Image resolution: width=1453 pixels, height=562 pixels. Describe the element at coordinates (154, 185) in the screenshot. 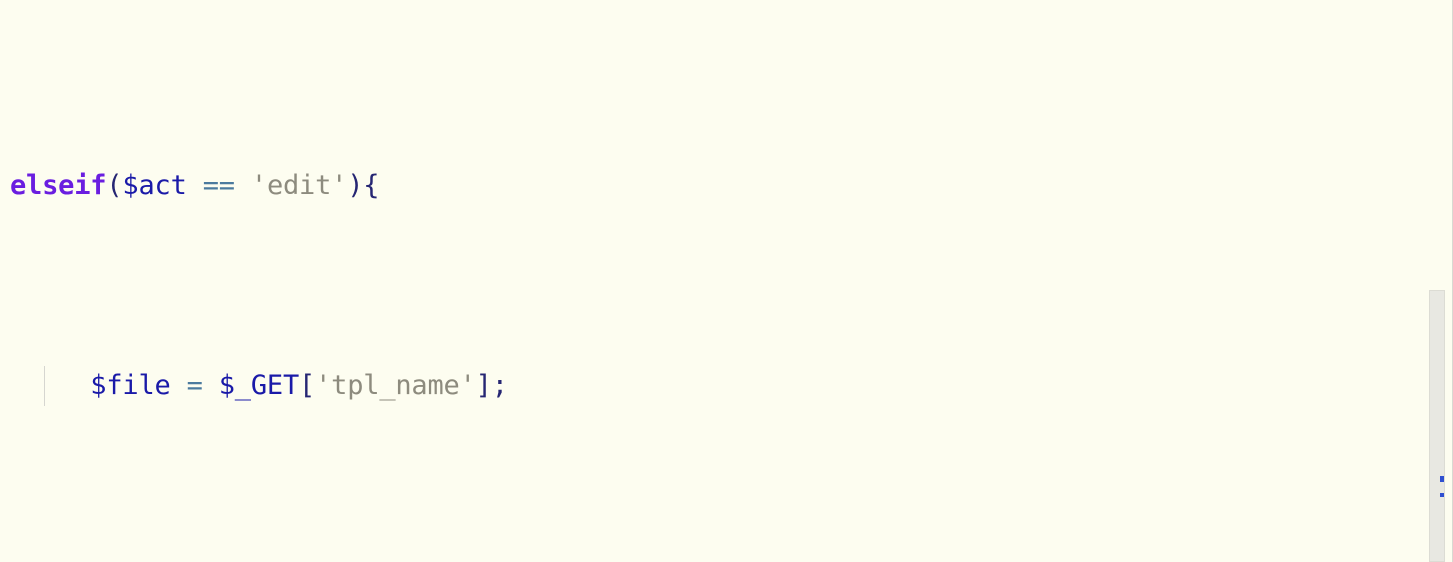

I see `variable-act: $act` at that location.